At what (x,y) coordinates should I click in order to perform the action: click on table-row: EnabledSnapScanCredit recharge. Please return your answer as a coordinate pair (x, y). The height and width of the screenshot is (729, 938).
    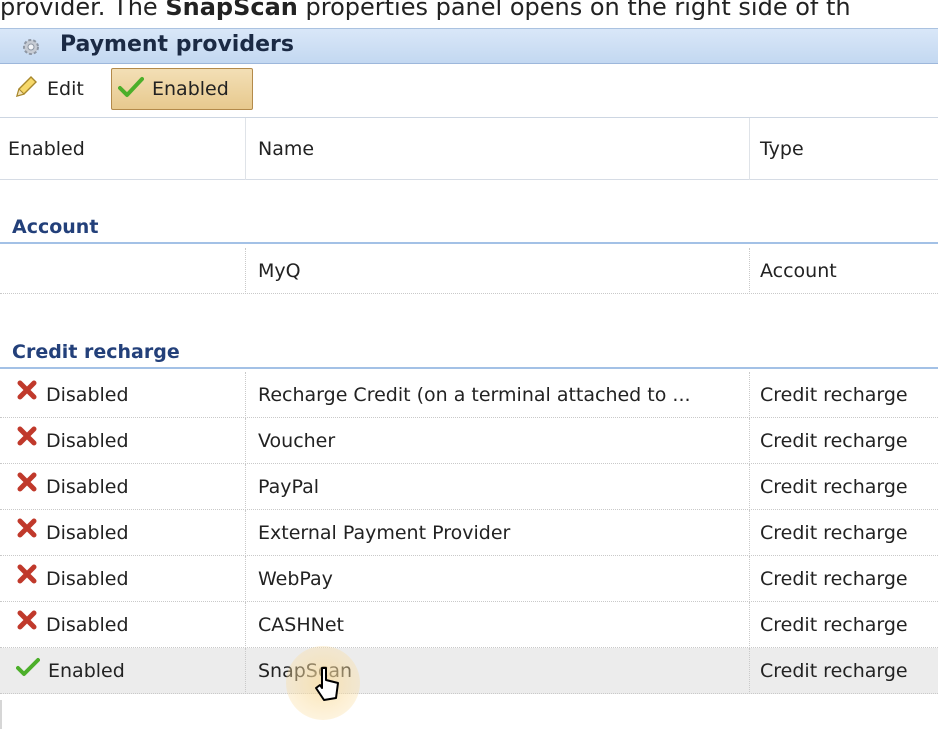
    Looking at the image, I should click on (469, 671).